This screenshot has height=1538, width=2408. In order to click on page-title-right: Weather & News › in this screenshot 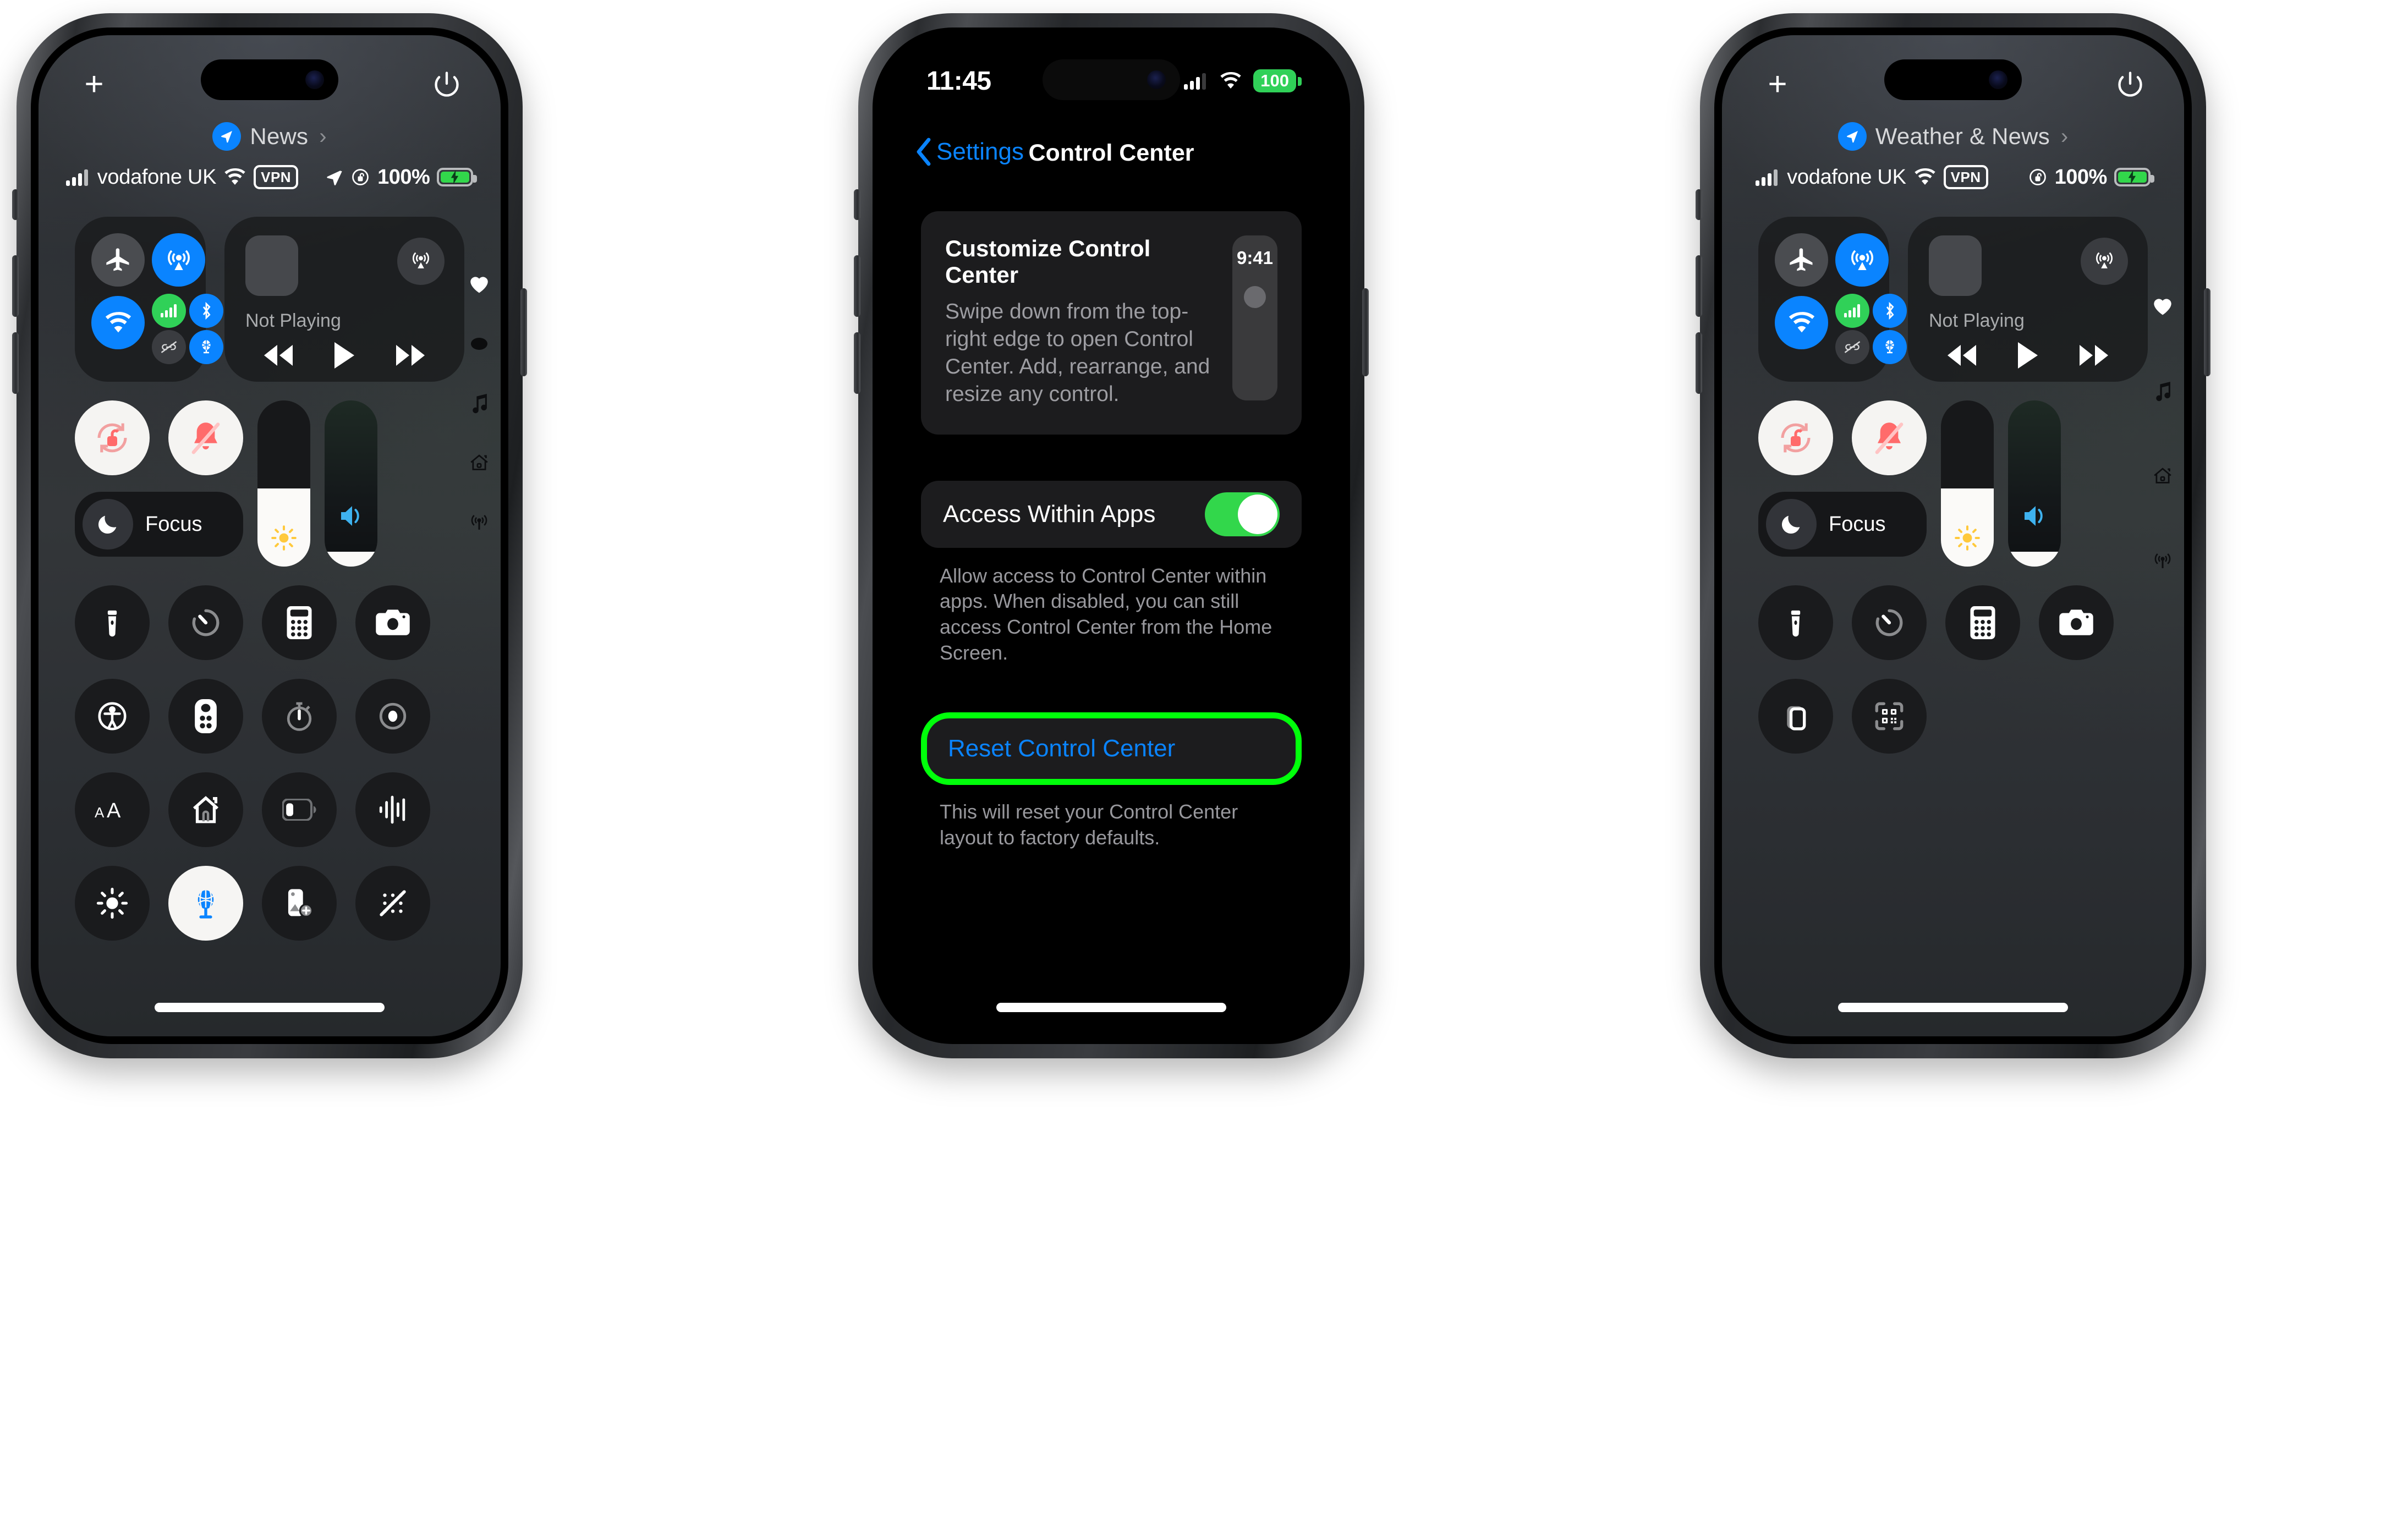, I will do `click(1953, 136)`.